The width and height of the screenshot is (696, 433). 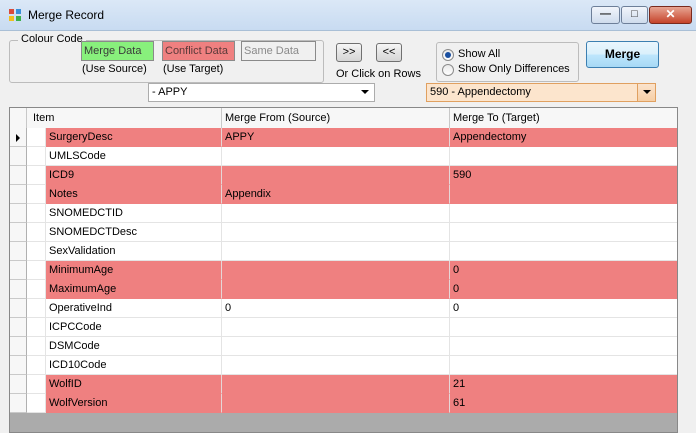 I want to click on cell-item: OperativeInd, so click(x=134, y=308).